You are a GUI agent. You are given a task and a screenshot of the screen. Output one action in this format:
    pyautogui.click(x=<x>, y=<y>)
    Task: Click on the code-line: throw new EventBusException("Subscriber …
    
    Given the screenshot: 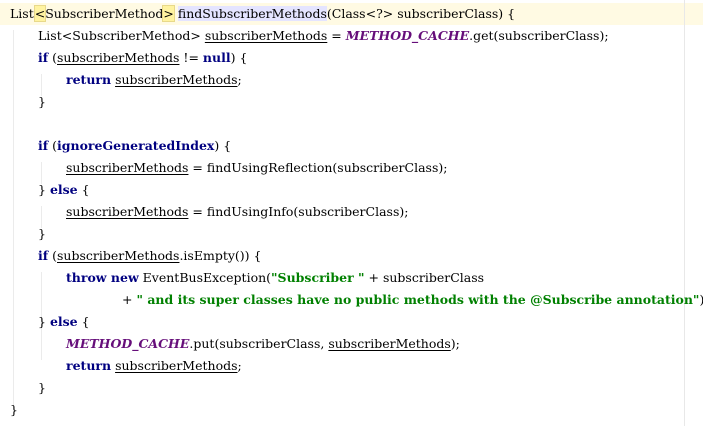 What is the action you would take?
    pyautogui.click(x=275, y=278)
    